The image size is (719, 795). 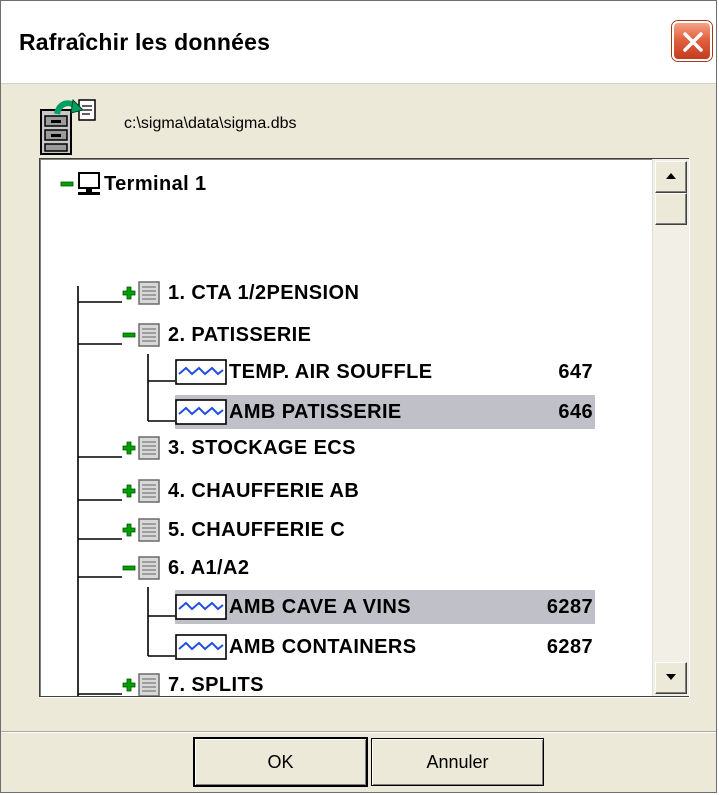 What do you see at coordinates (264, 292) in the screenshot?
I see `tree-item-label: 1. CTA 1/2PENSION` at bounding box center [264, 292].